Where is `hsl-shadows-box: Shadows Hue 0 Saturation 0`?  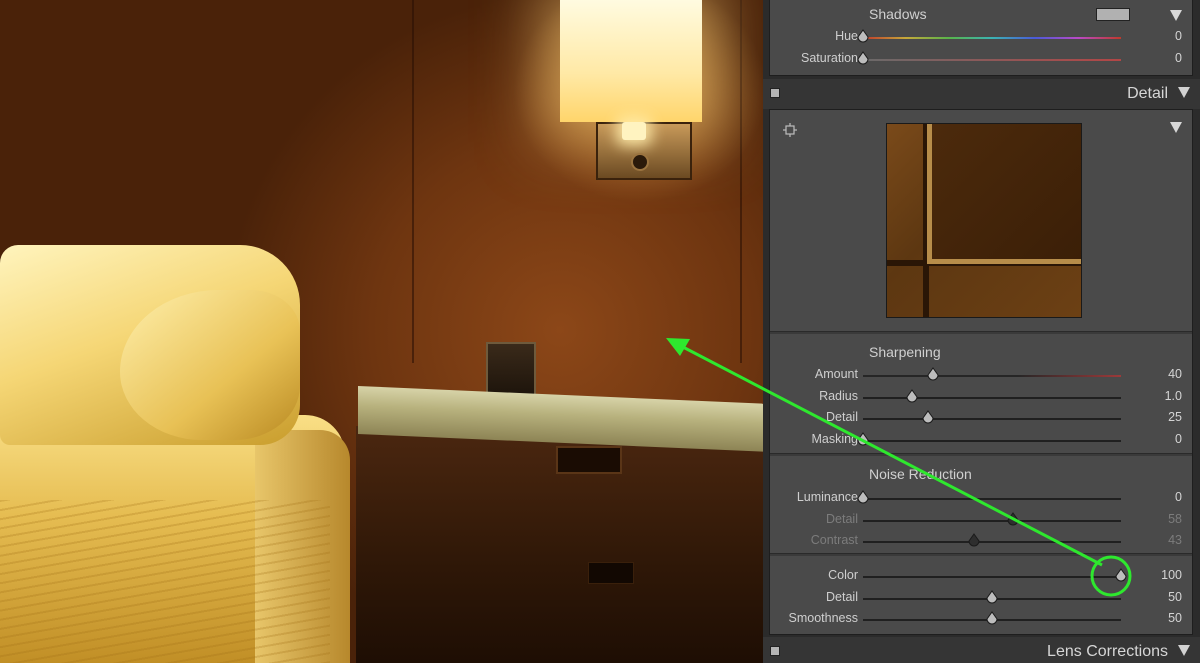
hsl-shadows-box: Shadows Hue 0 Saturation 0 is located at coordinates (981, 38).